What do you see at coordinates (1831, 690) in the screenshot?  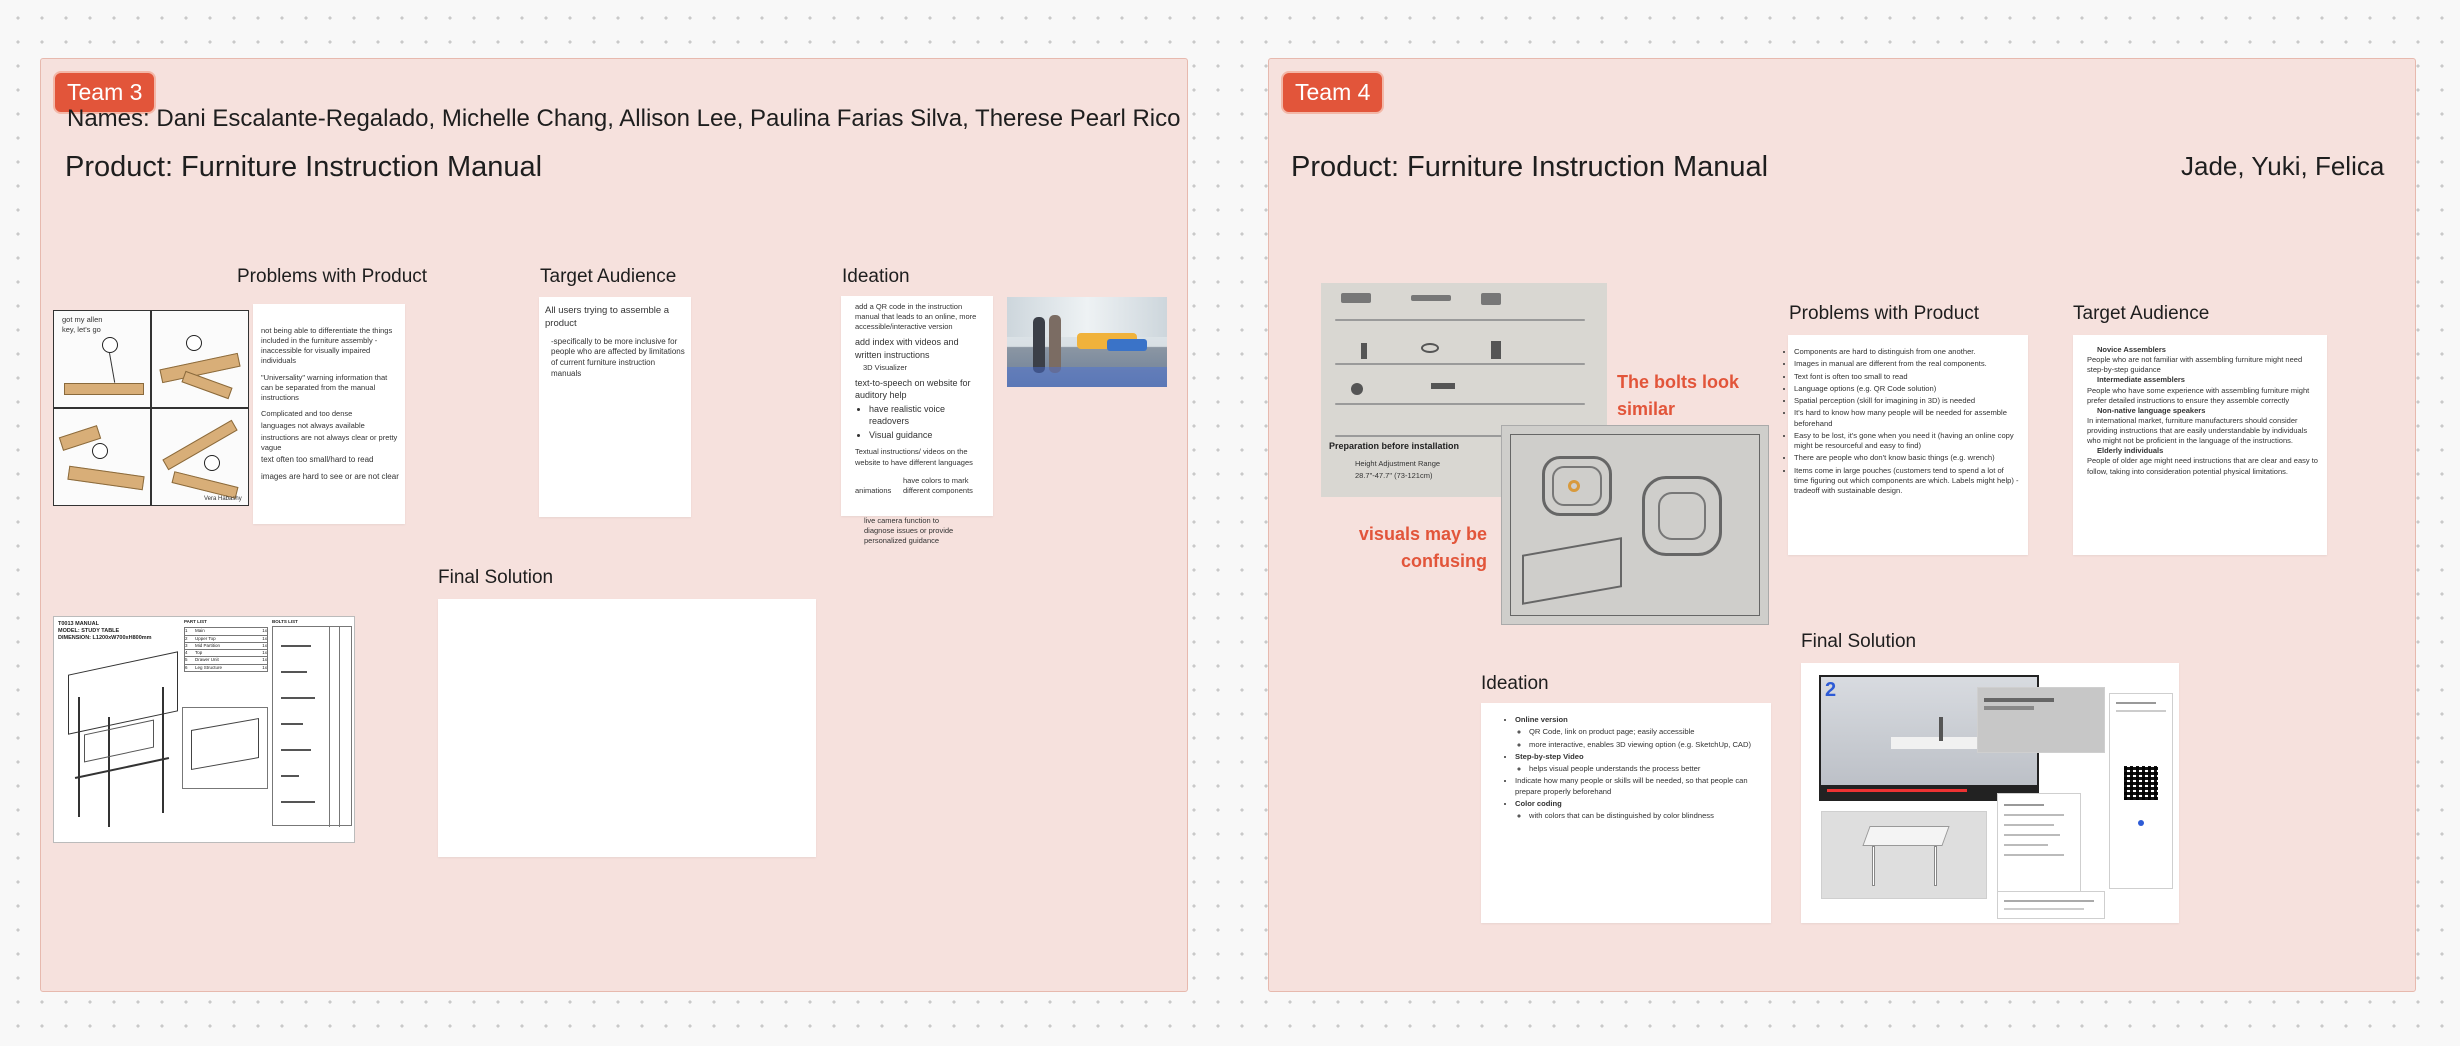 I see `final-slide-number: 2` at bounding box center [1831, 690].